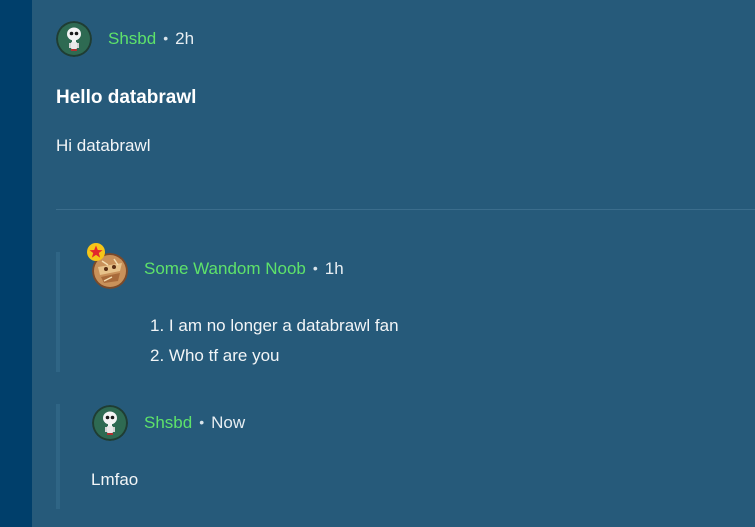  What do you see at coordinates (168, 423) in the screenshot?
I see `reply-author-name: Shsbd` at bounding box center [168, 423].